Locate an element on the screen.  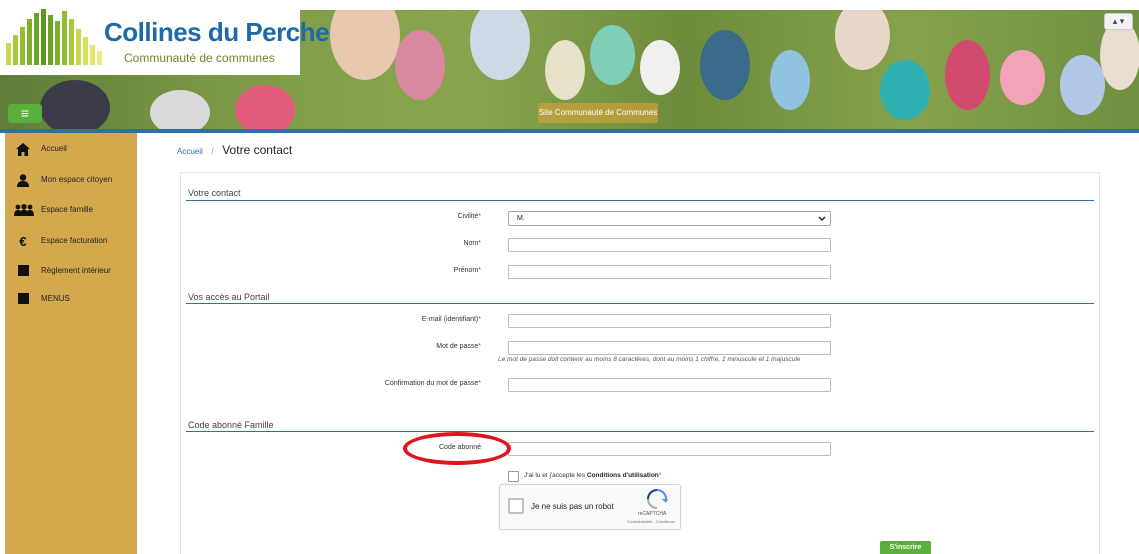
password-input is located at coordinates (669, 348).